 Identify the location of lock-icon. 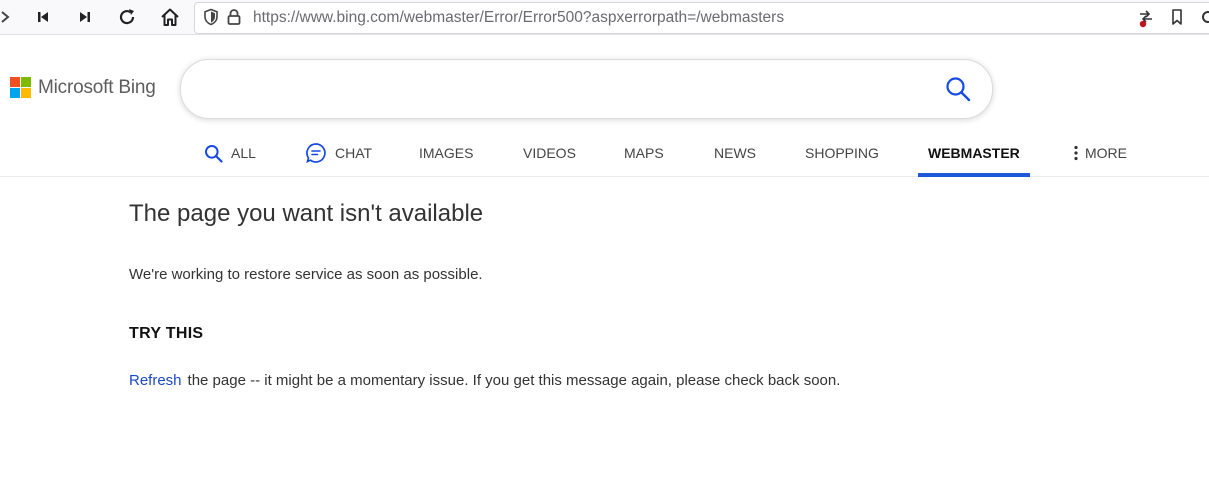
(234, 19).